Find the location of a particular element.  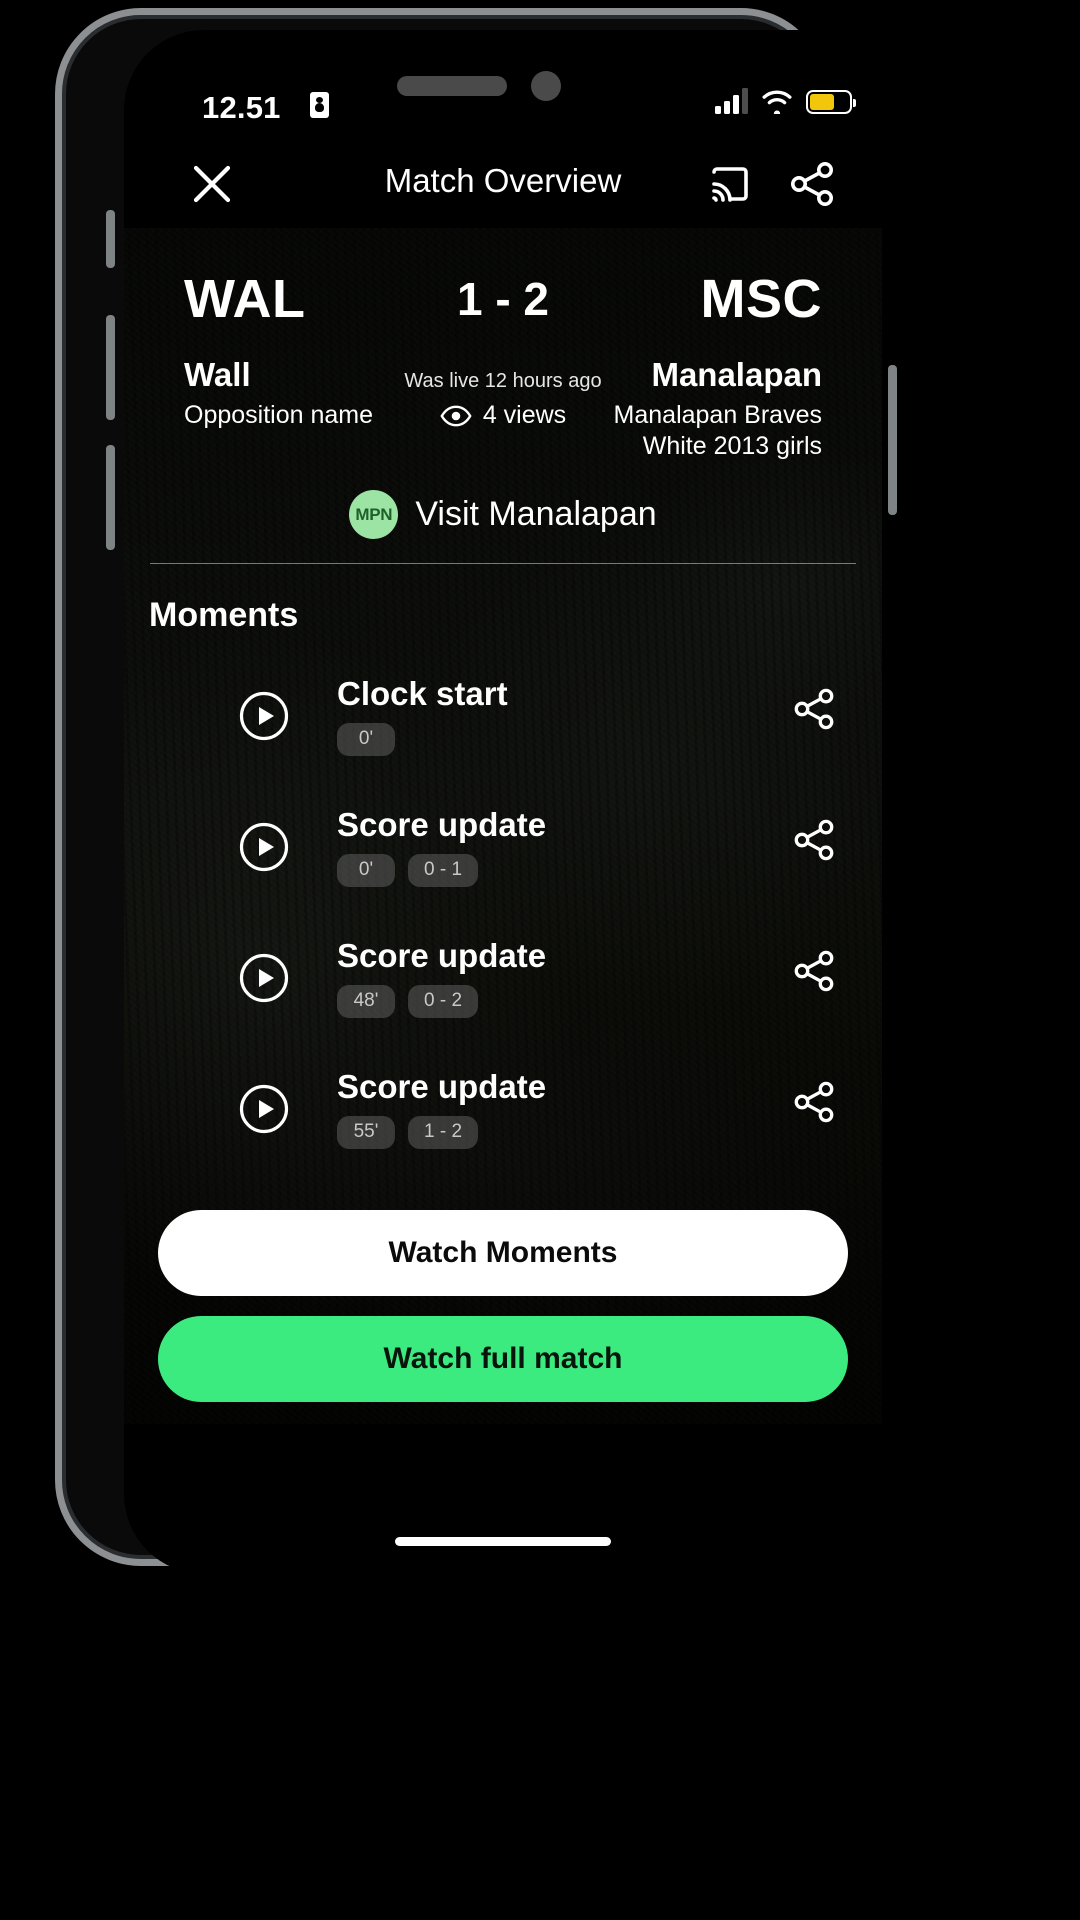

home-indicator is located at coordinates (503, 1541).